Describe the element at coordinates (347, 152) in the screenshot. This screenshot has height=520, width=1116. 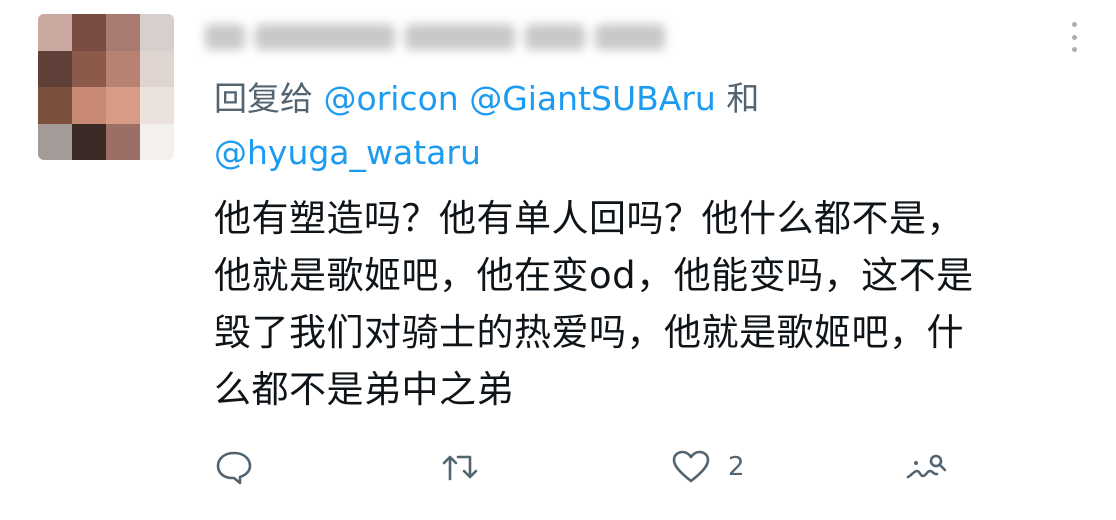
I see `mention-hyuga-wataru: @hyuga_wataru` at that location.